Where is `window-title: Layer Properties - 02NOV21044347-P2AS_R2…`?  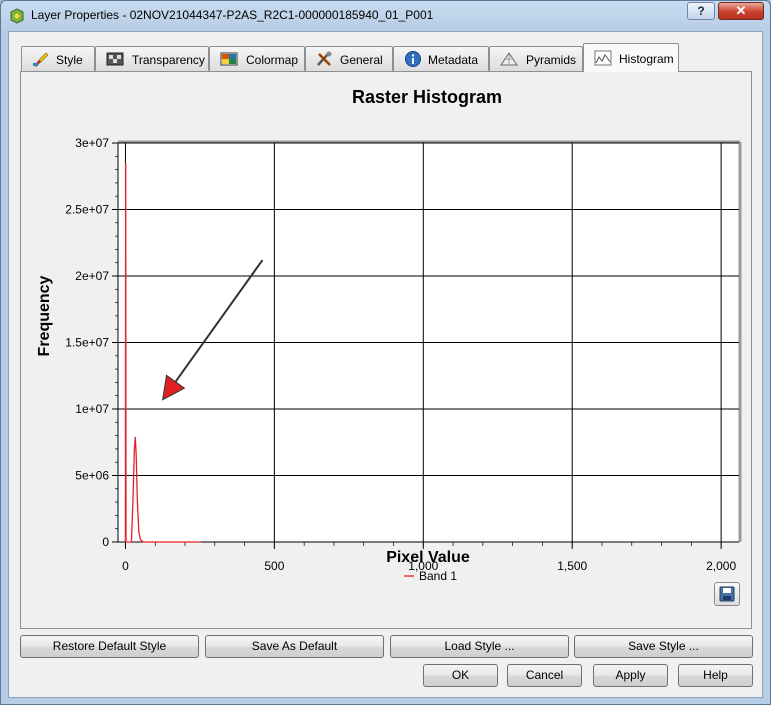 window-title: Layer Properties - 02NOV21044347-P2AS_R2… is located at coordinates (232, 15).